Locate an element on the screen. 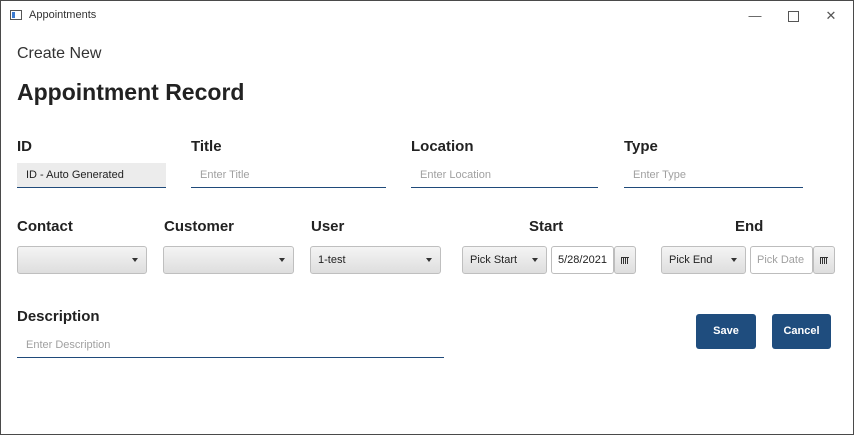  id-field: ID - Auto Generated is located at coordinates (91, 175).